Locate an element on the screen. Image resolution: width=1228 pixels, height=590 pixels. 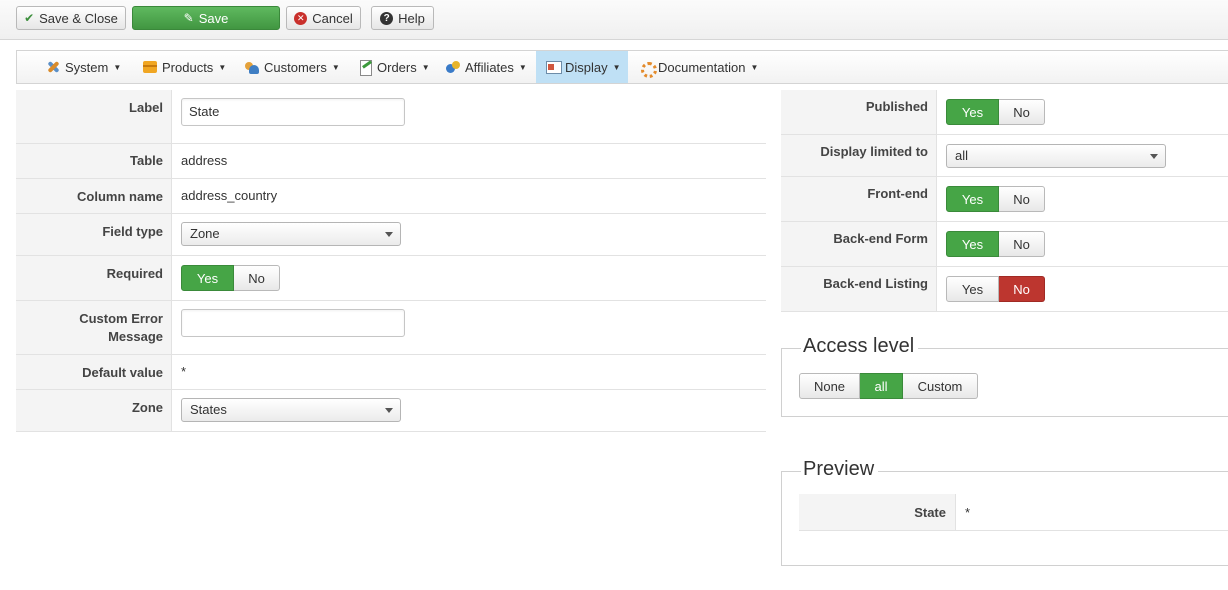
form-row-field-type: Field type Zone is located at coordinates (391, 235).